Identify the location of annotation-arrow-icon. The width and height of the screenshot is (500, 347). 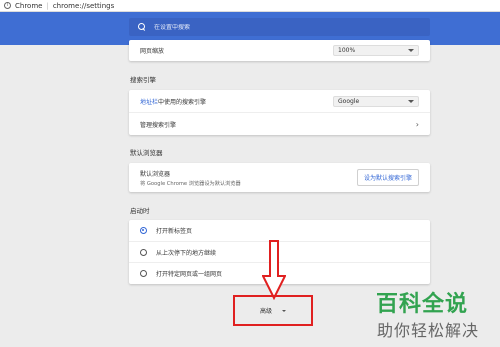
(274, 270).